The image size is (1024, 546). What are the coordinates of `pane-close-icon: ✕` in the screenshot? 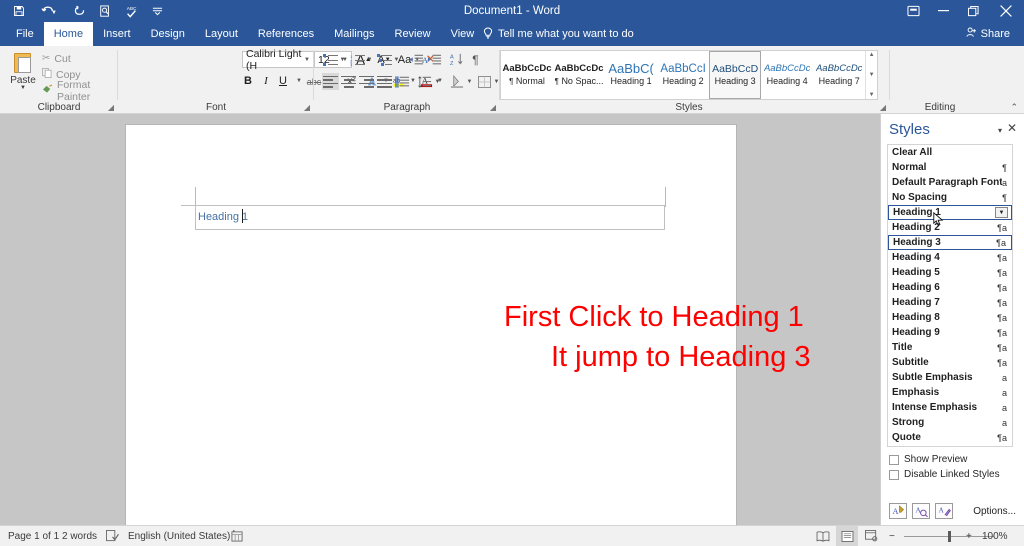 It's located at (1012, 128).